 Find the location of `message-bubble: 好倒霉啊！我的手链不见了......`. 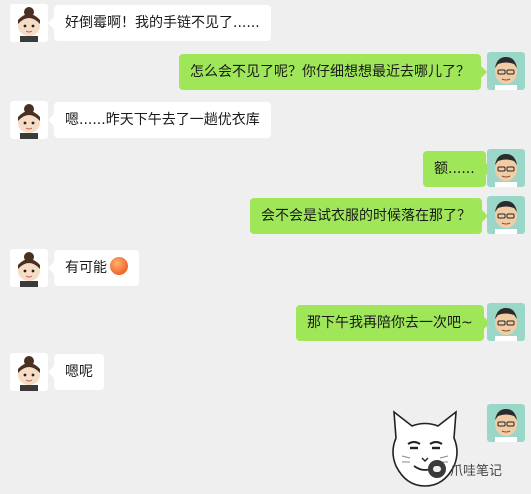

message-bubble: 好倒霉啊！我的手链不见了...... is located at coordinates (159, 23).